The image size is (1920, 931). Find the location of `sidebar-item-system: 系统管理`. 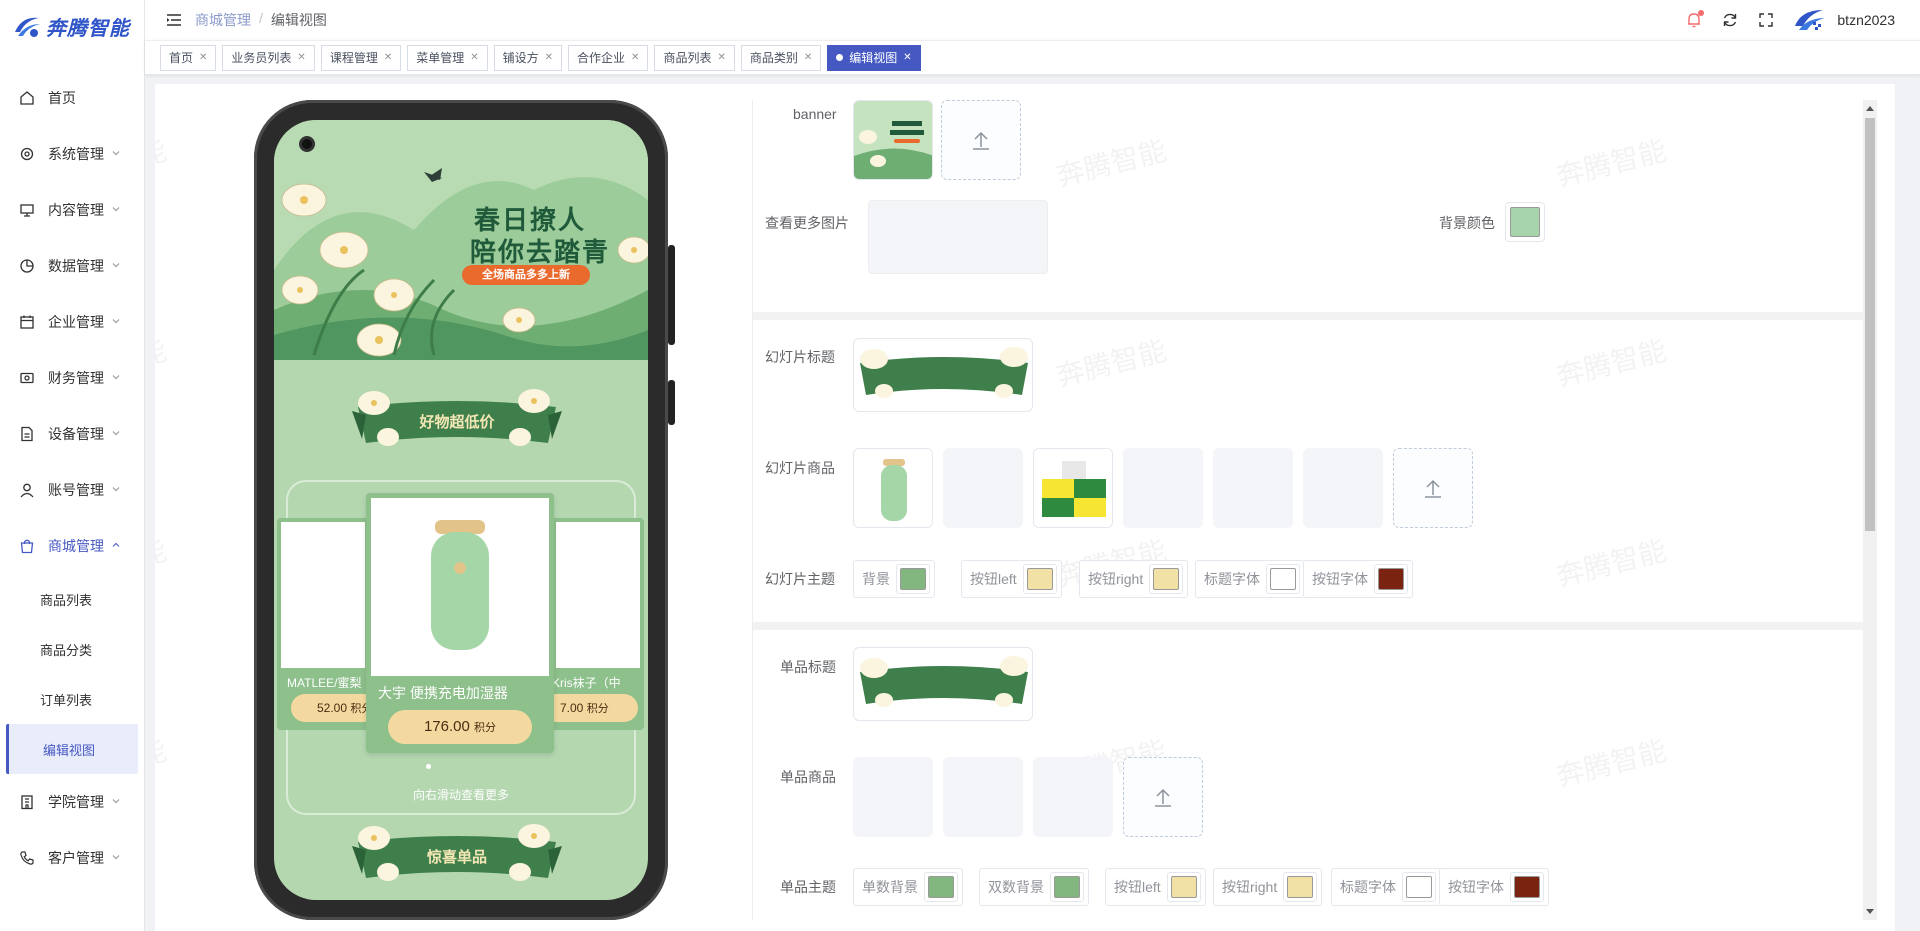

sidebar-item-system: 系统管理 is located at coordinates (72, 154).